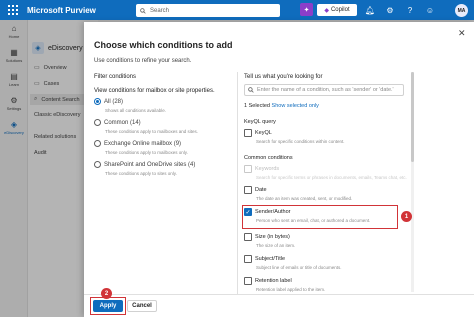 This screenshot has width=474, height=317. I want to click on radio-label: Exchange Online mailbox (9), so click(143, 143).